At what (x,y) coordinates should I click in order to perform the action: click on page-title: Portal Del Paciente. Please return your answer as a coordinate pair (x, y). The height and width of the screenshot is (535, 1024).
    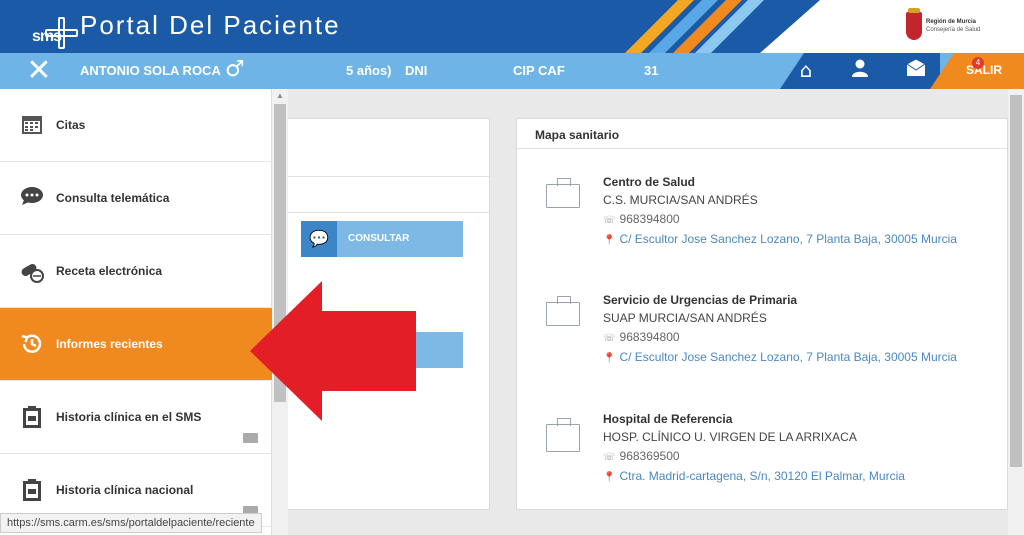
    Looking at the image, I should click on (210, 25).